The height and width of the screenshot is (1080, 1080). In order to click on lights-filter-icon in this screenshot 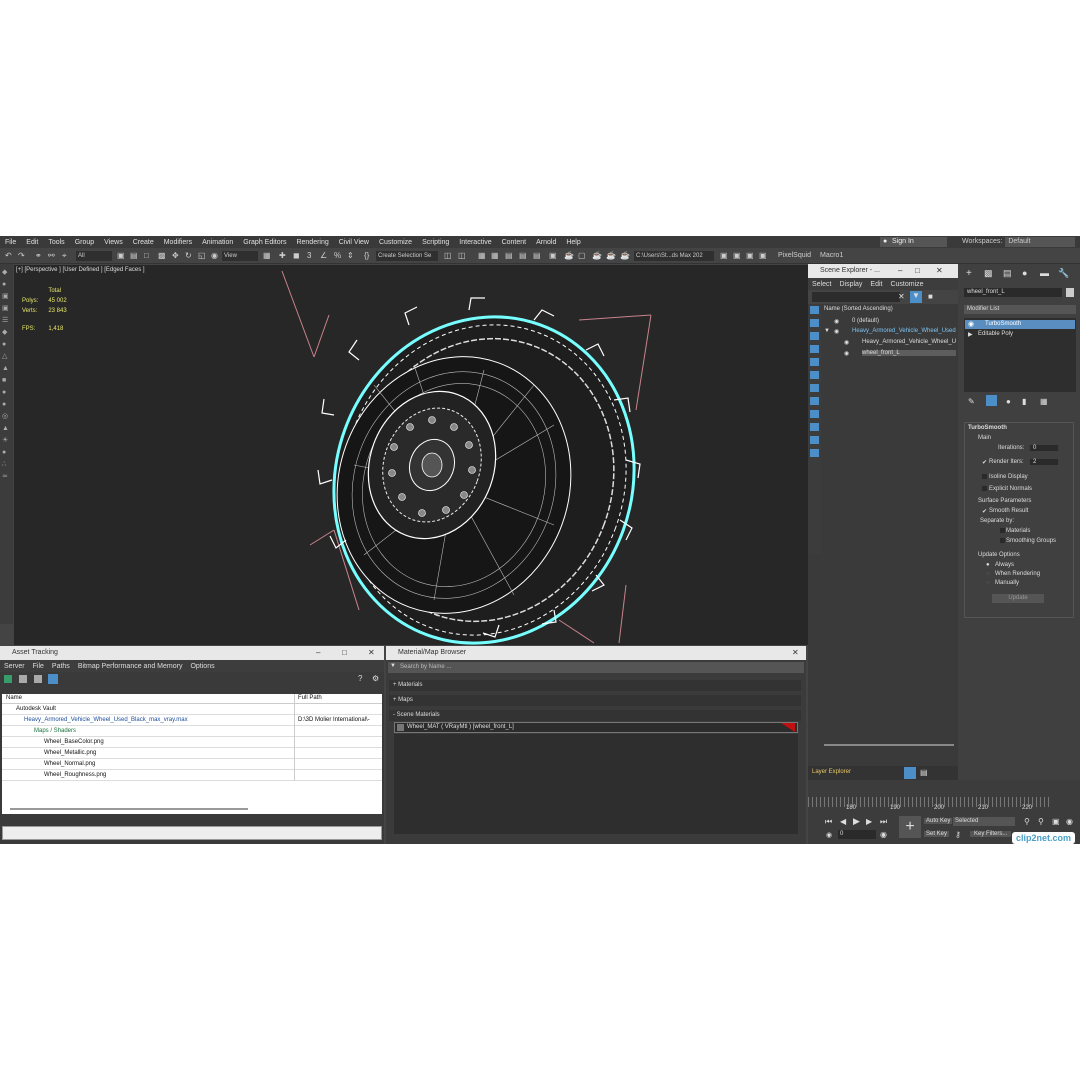, I will do `click(814, 336)`.